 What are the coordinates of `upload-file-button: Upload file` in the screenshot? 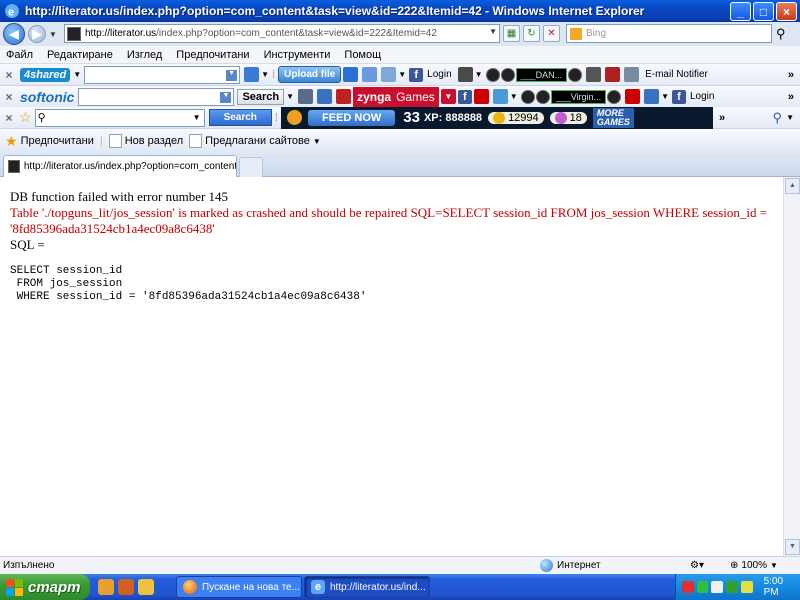 It's located at (310, 74).